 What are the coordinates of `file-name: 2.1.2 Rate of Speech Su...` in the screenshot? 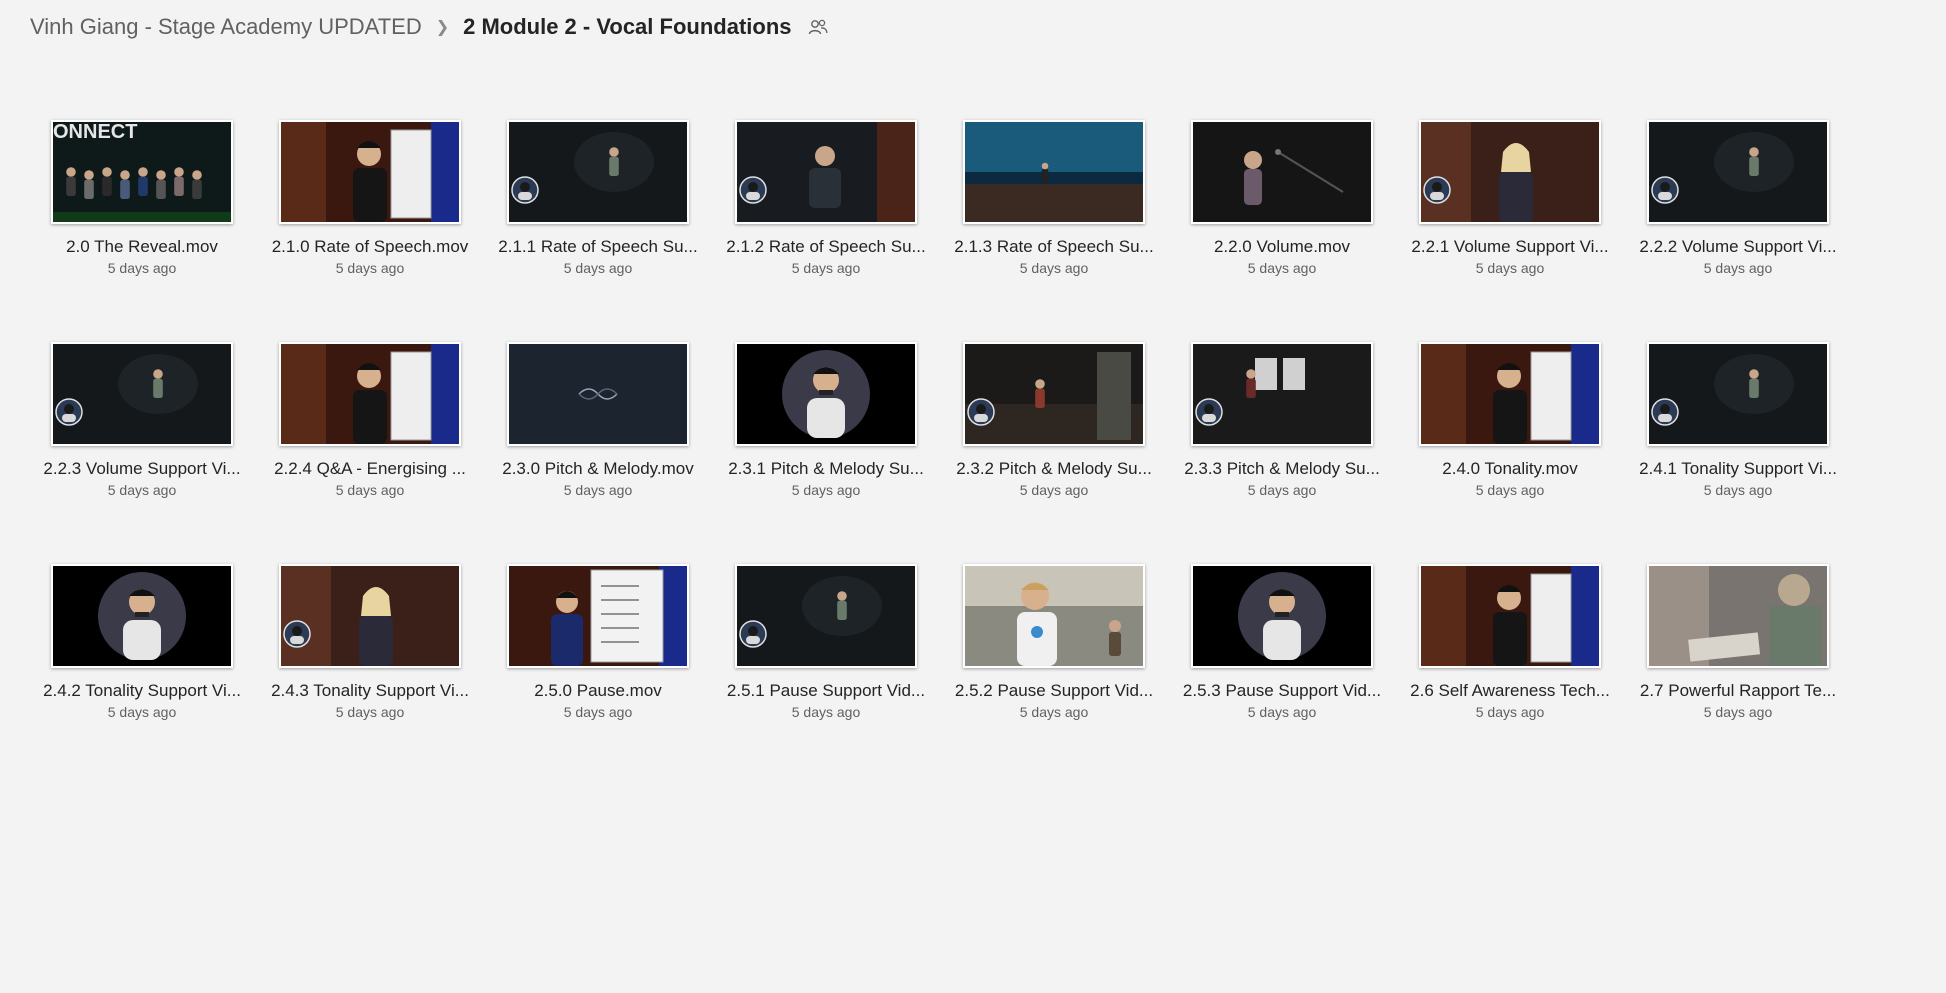 It's located at (826, 247).